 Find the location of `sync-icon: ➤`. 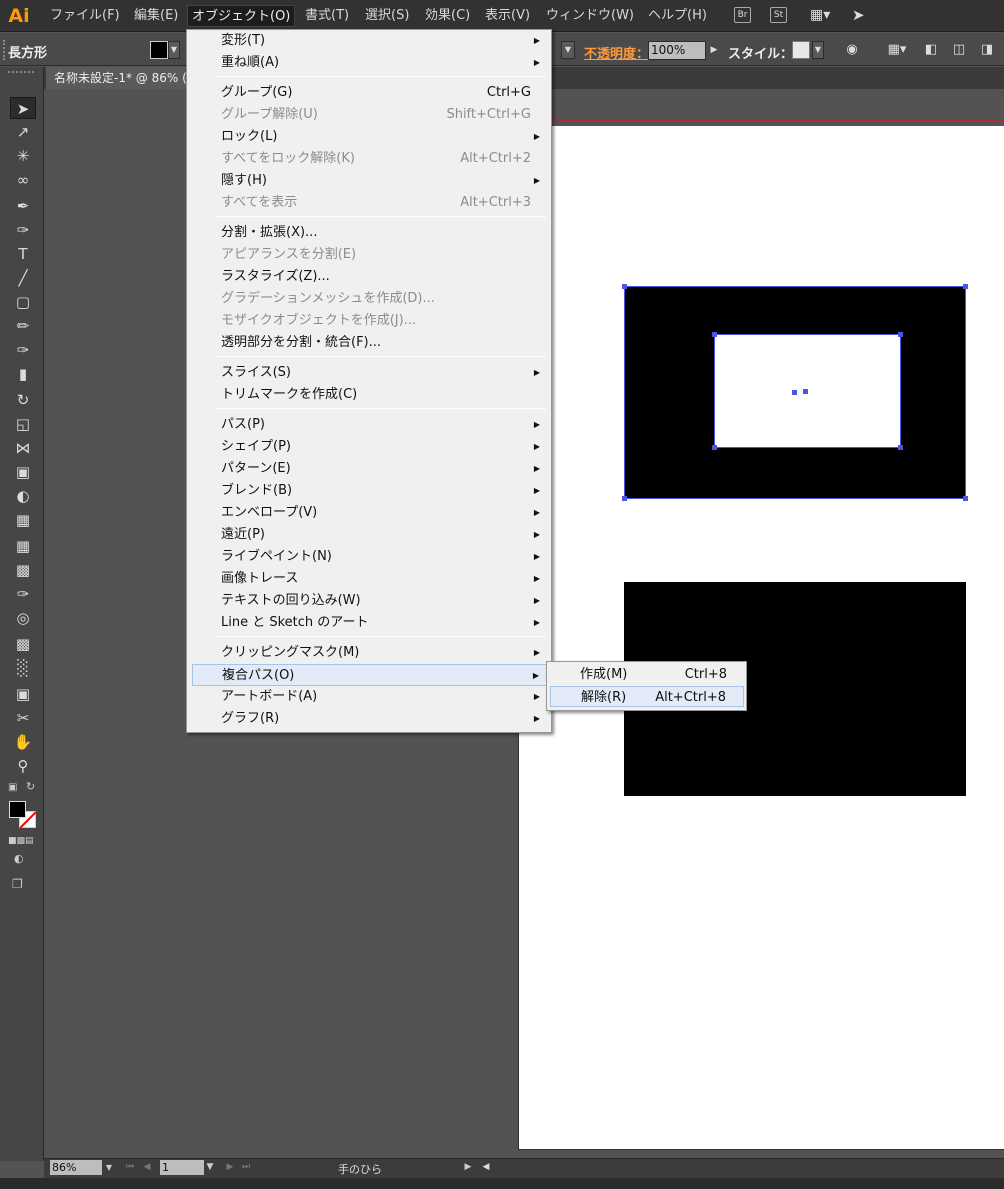

sync-icon: ➤ is located at coordinates (862, 15).